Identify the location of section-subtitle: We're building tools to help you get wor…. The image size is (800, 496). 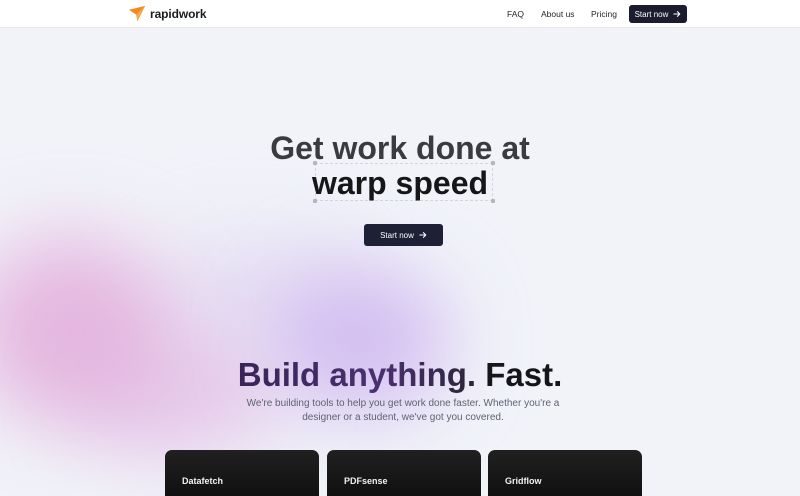
(403, 410).